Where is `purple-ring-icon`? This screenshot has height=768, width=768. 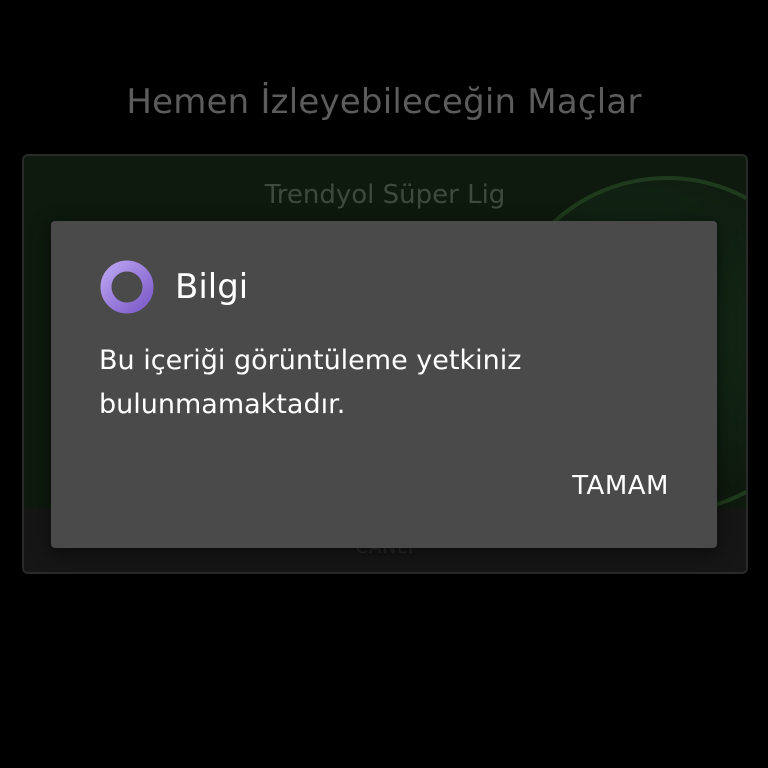 purple-ring-icon is located at coordinates (127, 287).